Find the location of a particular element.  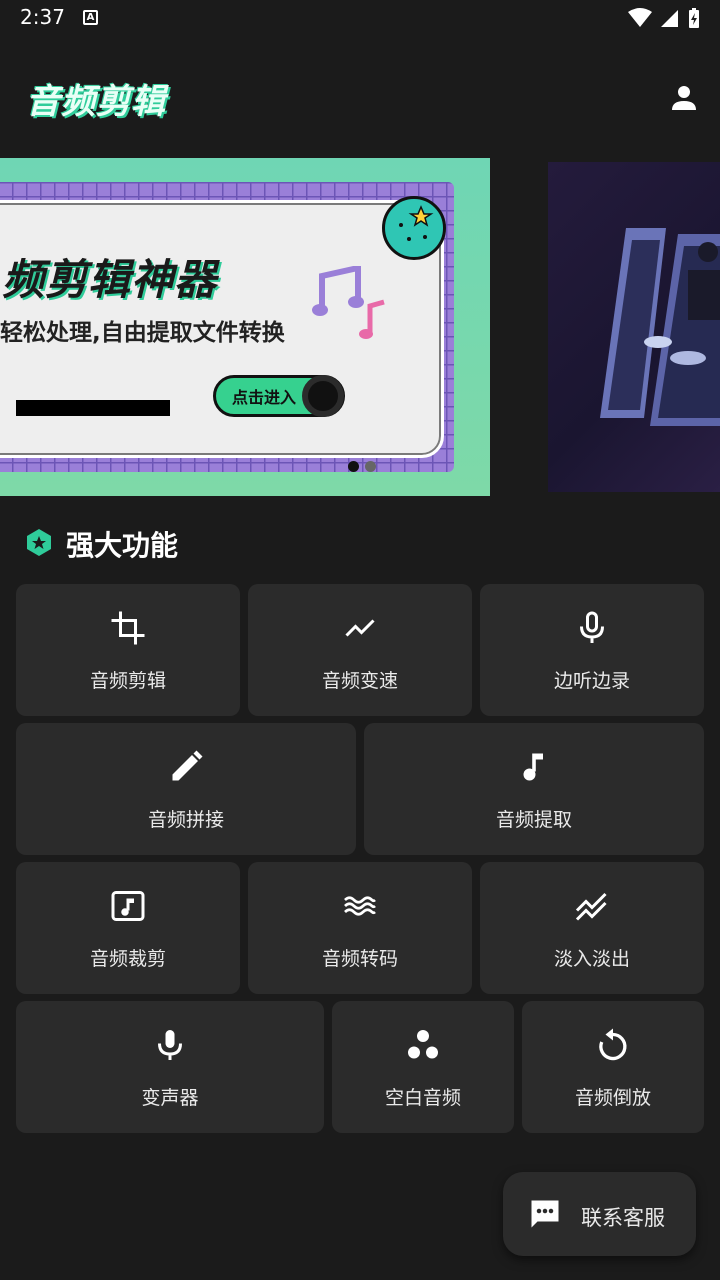

banner-enter-button: 点击进入 is located at coordinates (279, 396).